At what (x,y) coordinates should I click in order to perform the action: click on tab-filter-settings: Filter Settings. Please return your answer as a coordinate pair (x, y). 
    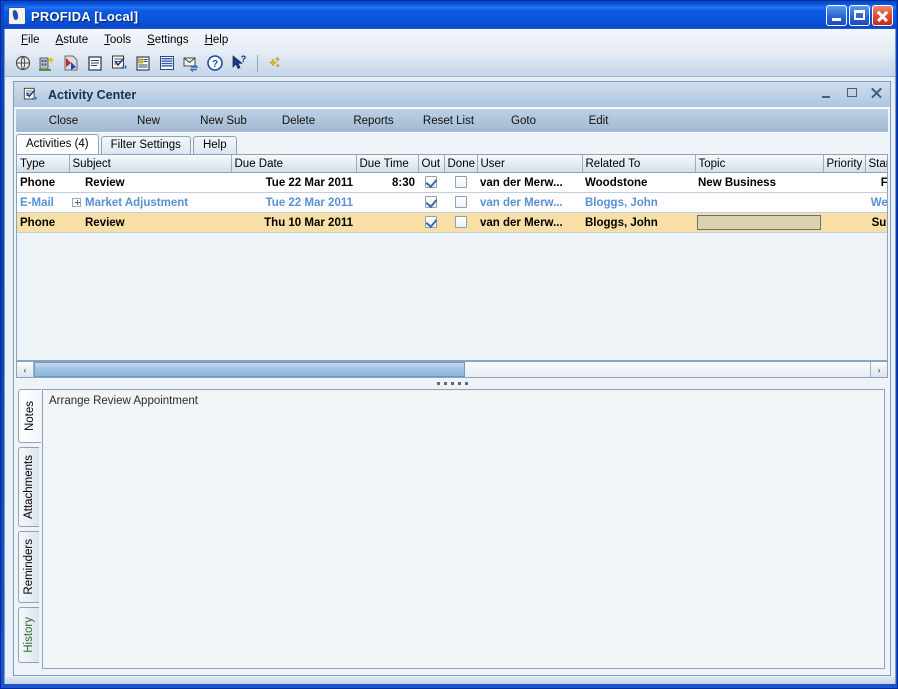
    Looking at the image, I should click on (145, 145).